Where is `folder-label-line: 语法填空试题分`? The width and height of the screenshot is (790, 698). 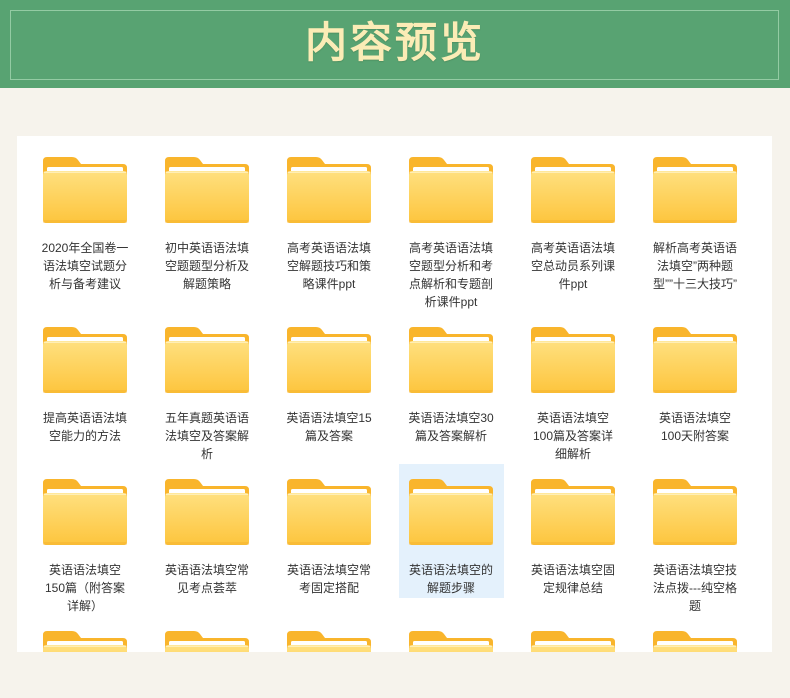 folder-label-line: 语法填空试题分 is located at coordinates (84, 266).